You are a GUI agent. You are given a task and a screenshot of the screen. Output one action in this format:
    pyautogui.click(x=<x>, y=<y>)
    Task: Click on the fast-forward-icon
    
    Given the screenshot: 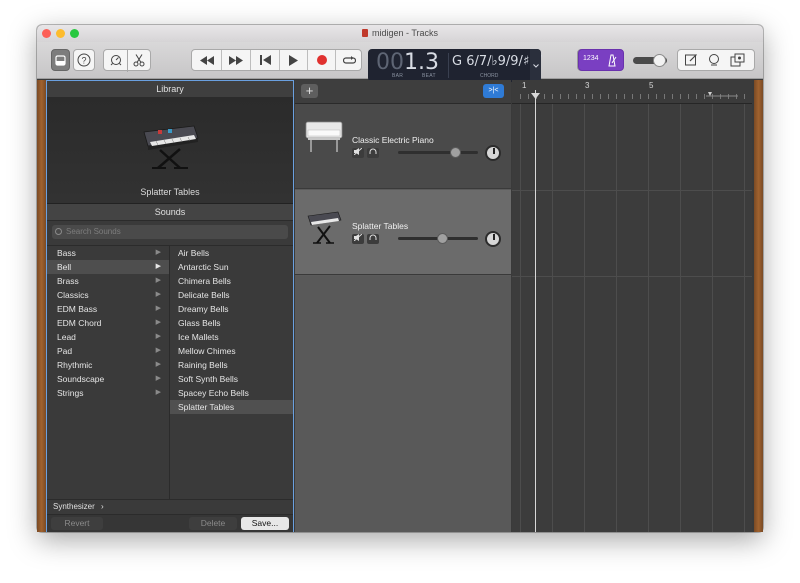 What is the action you would take?
    pyautogui.click(x=236, y=60)
    